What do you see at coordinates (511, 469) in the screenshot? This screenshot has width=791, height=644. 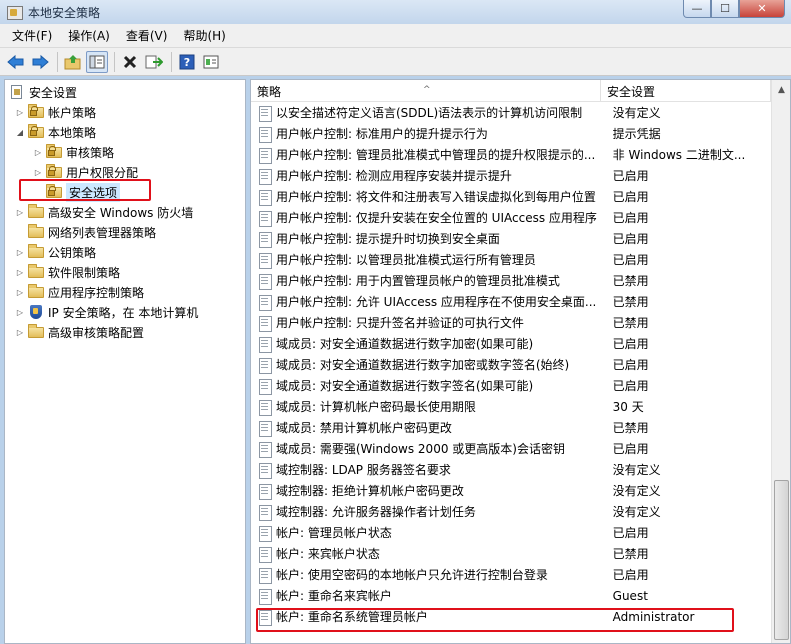 I see `table-row: 域控制器: LDAP 服务器签名要求 没有定义` at bounding box center [511, 469].